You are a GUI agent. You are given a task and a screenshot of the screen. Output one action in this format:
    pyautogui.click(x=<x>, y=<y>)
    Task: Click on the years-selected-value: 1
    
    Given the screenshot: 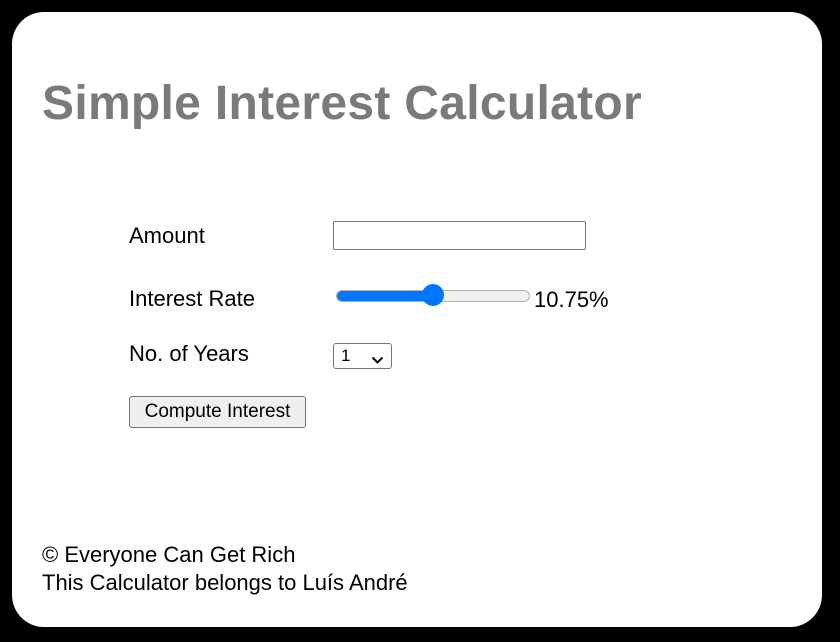 What is the action you would take?
    pyautogui.click(x=346, y=355)
    